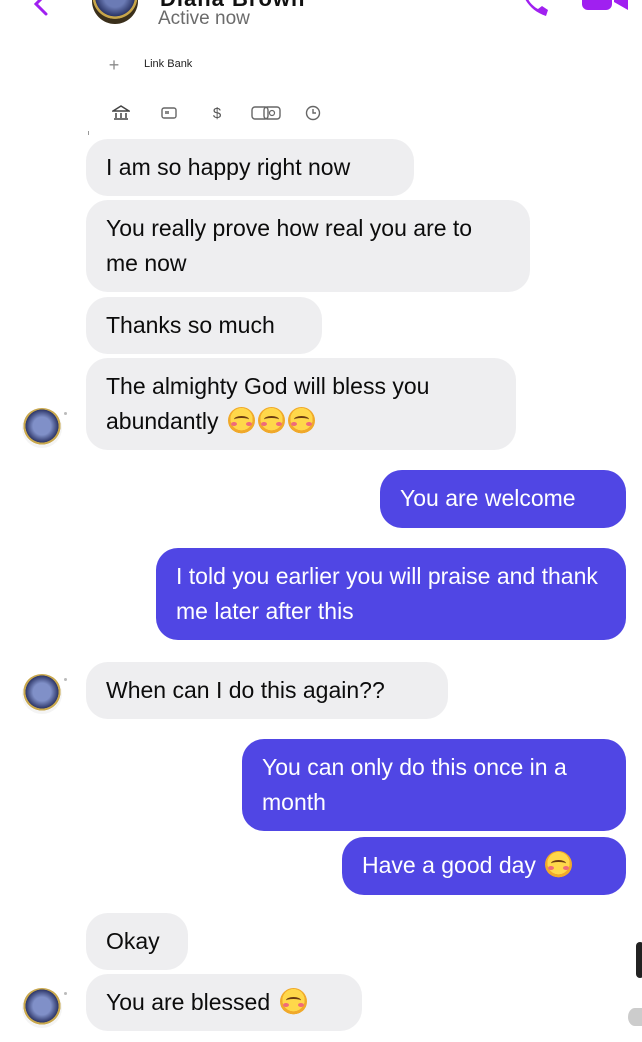 Image resolution: width=642 pixels, height=1042 pixels. I want to click on video-call-button, so click(605, 9).